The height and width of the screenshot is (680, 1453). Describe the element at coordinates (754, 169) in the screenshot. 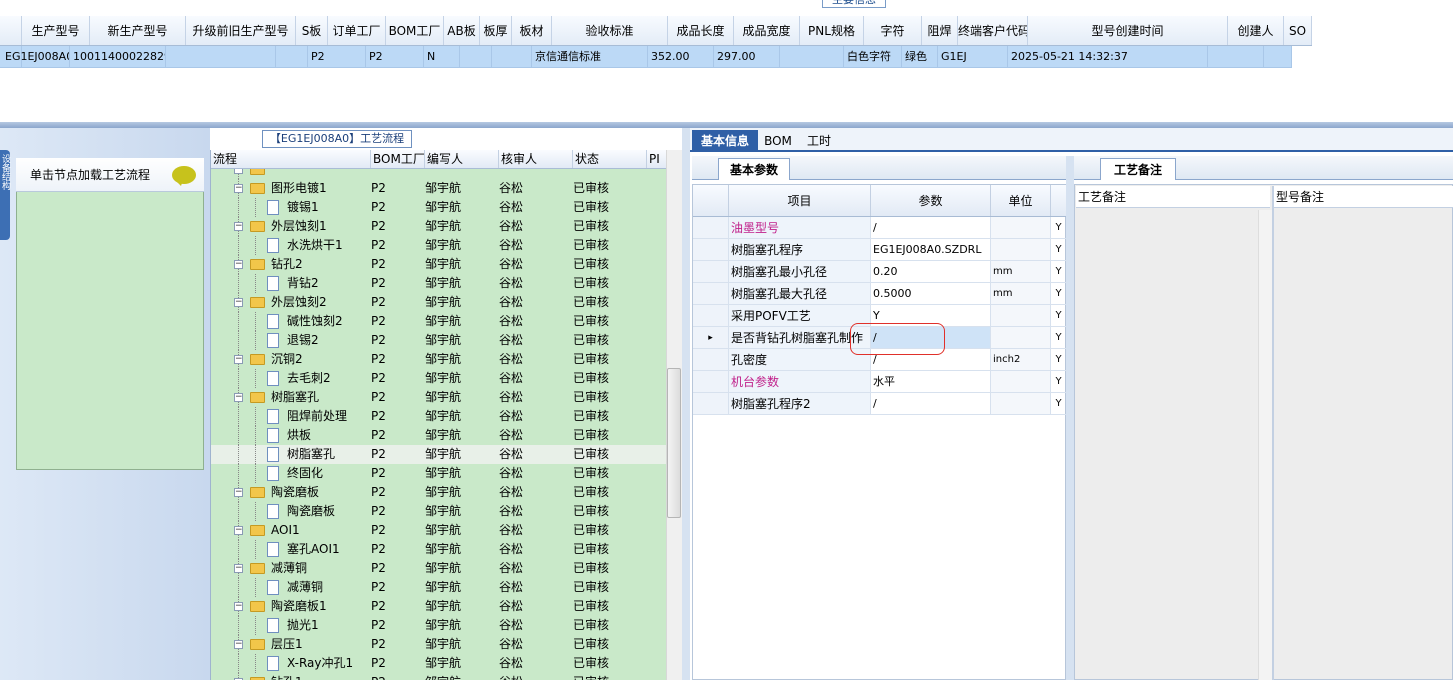

I see `tab-basic-params: 基本参数` at that location.